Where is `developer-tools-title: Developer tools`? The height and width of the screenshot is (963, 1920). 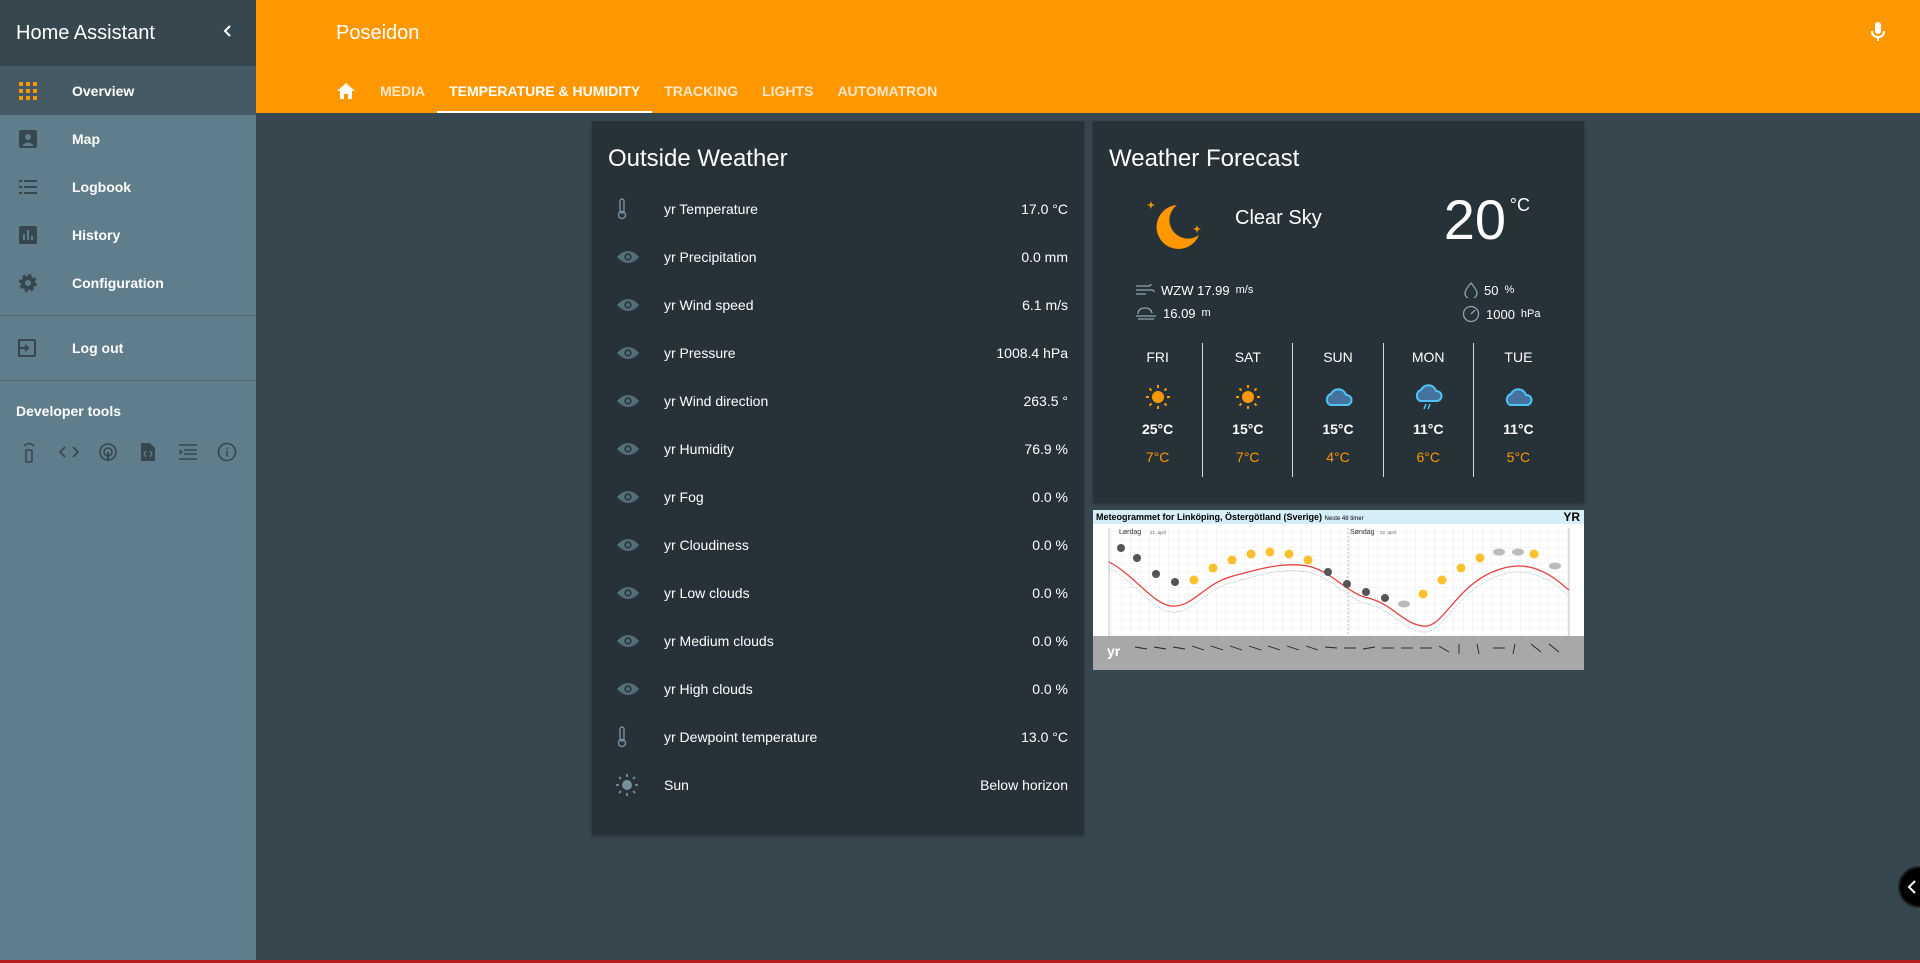
developer-tools-title: Developer tools is located at coordinates (69, 411).